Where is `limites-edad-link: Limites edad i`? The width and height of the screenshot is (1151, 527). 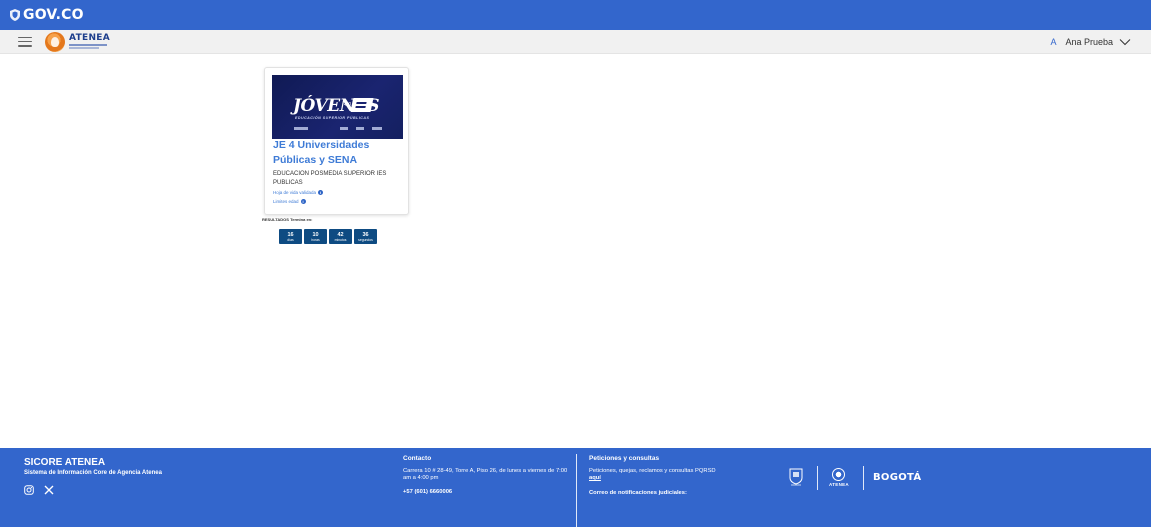 limites-edad-link: Limites edad i is located at coordinates (289, 201).